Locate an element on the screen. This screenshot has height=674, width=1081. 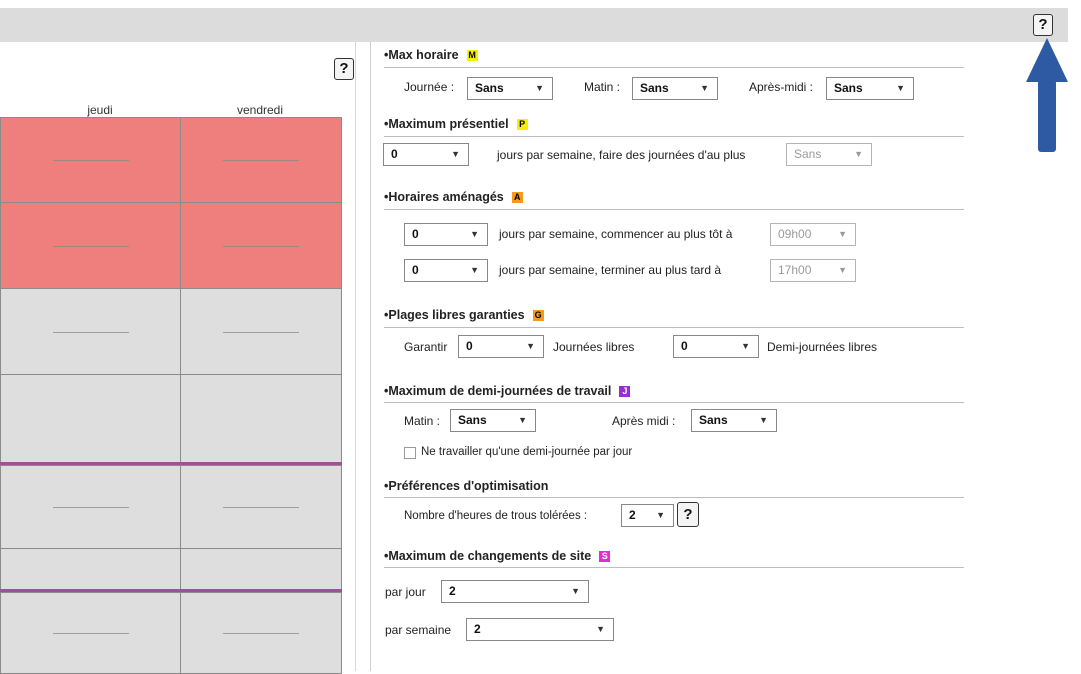
badge-s: S is located at coordinates (605, 556).